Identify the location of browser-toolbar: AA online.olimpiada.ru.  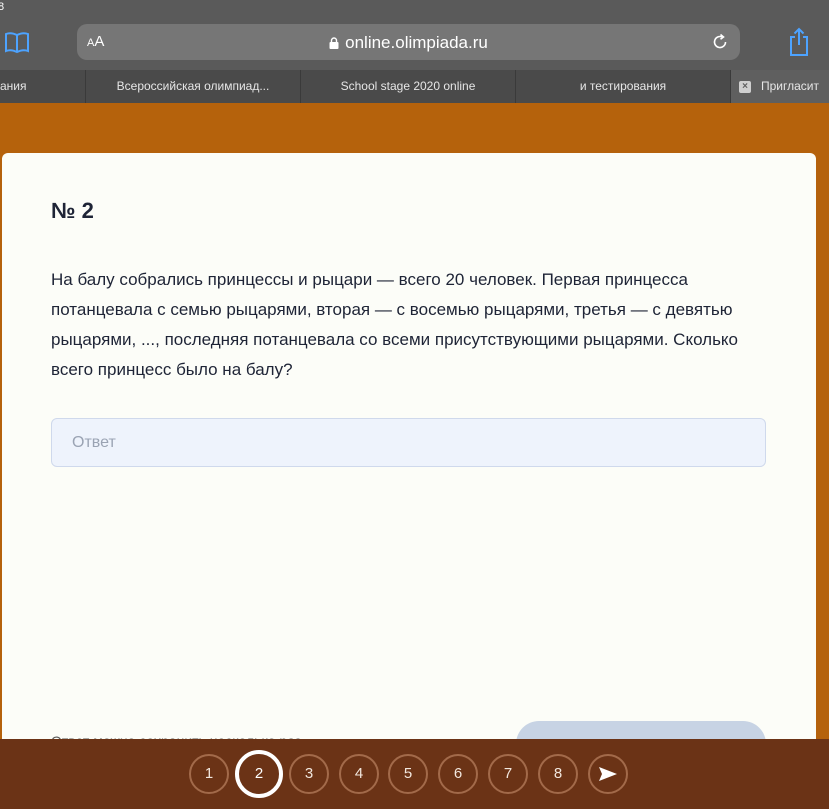
(414, 45).